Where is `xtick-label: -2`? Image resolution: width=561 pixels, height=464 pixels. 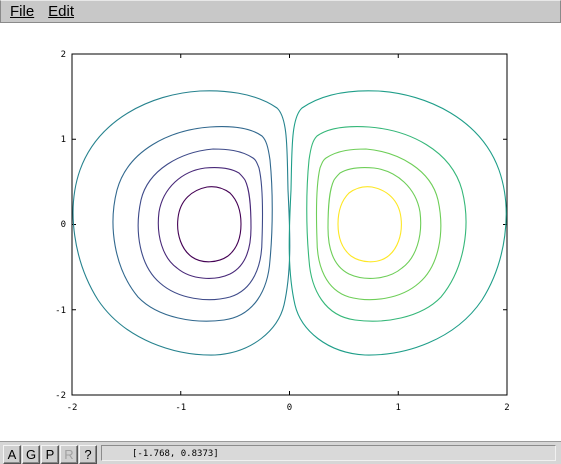 xtick-label: -2 is located at coordinates (72, 408).